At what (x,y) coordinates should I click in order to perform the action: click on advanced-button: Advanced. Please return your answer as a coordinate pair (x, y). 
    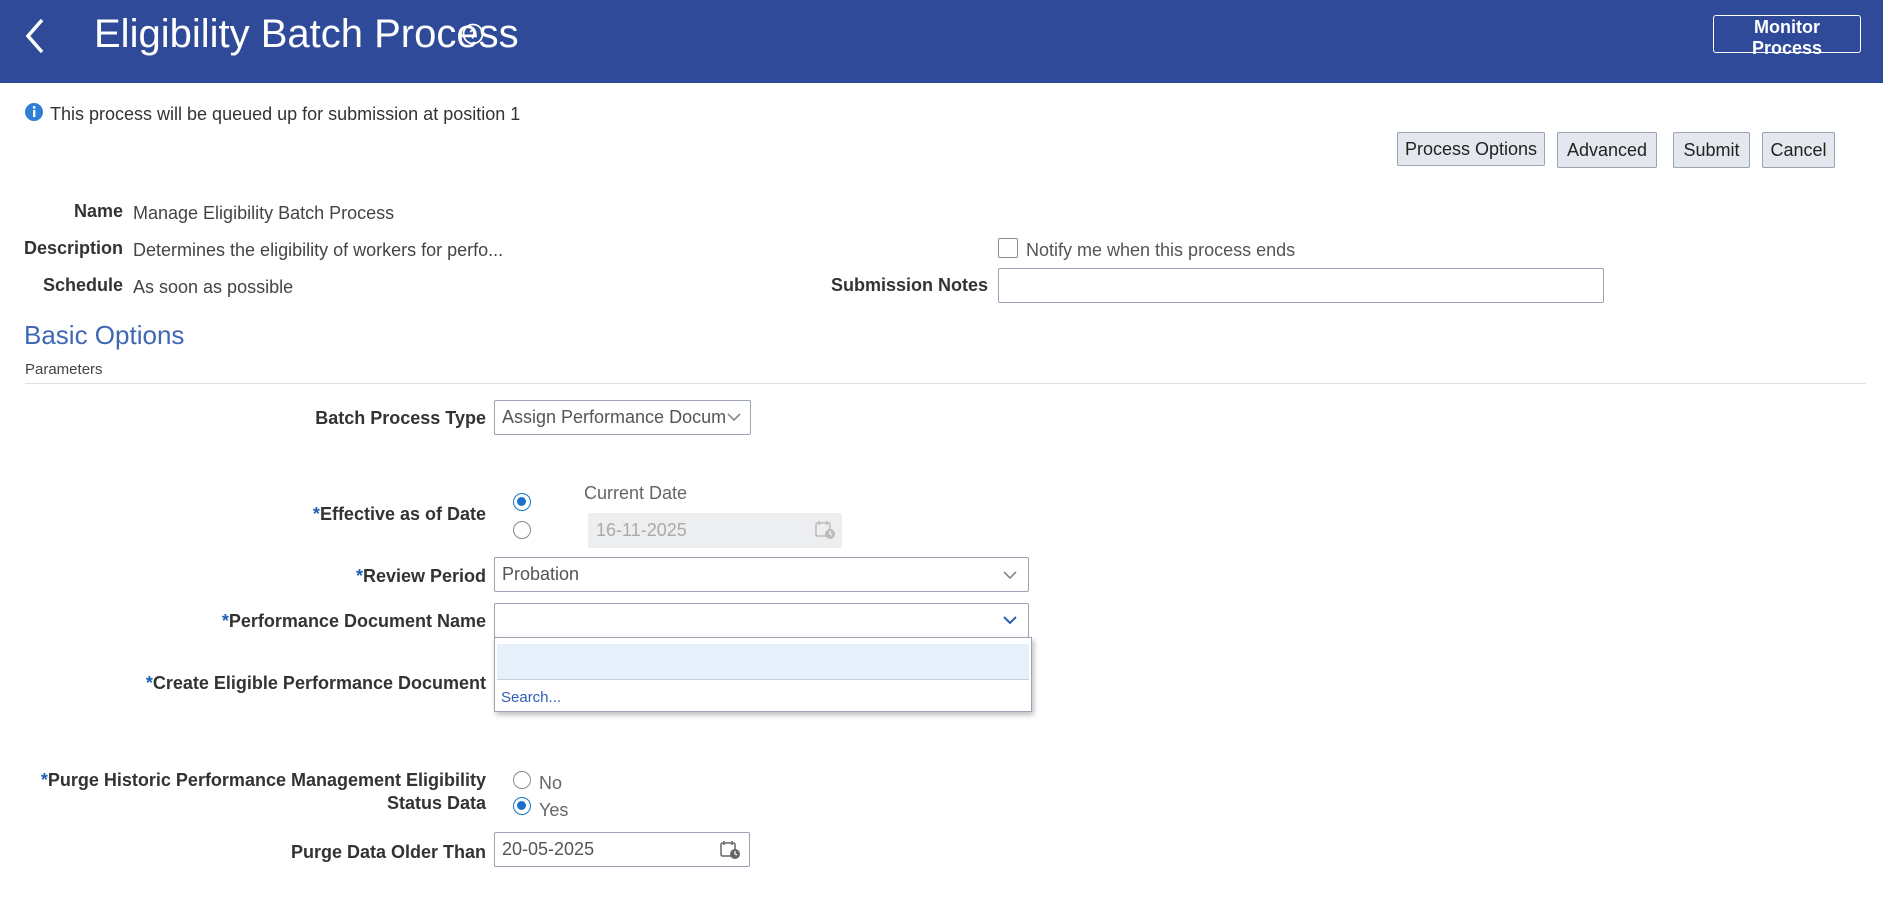
    Looking at the image, I should click on (1607, 150).